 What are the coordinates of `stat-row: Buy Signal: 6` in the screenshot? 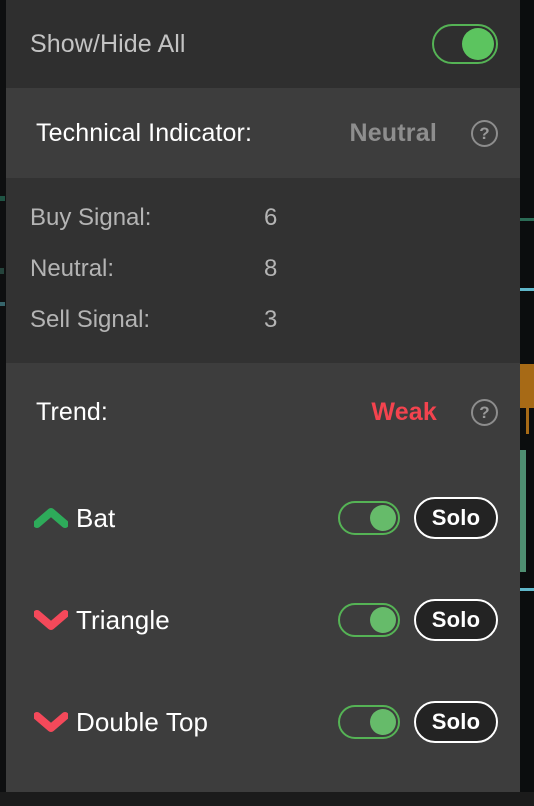 It's located at (263, 217).